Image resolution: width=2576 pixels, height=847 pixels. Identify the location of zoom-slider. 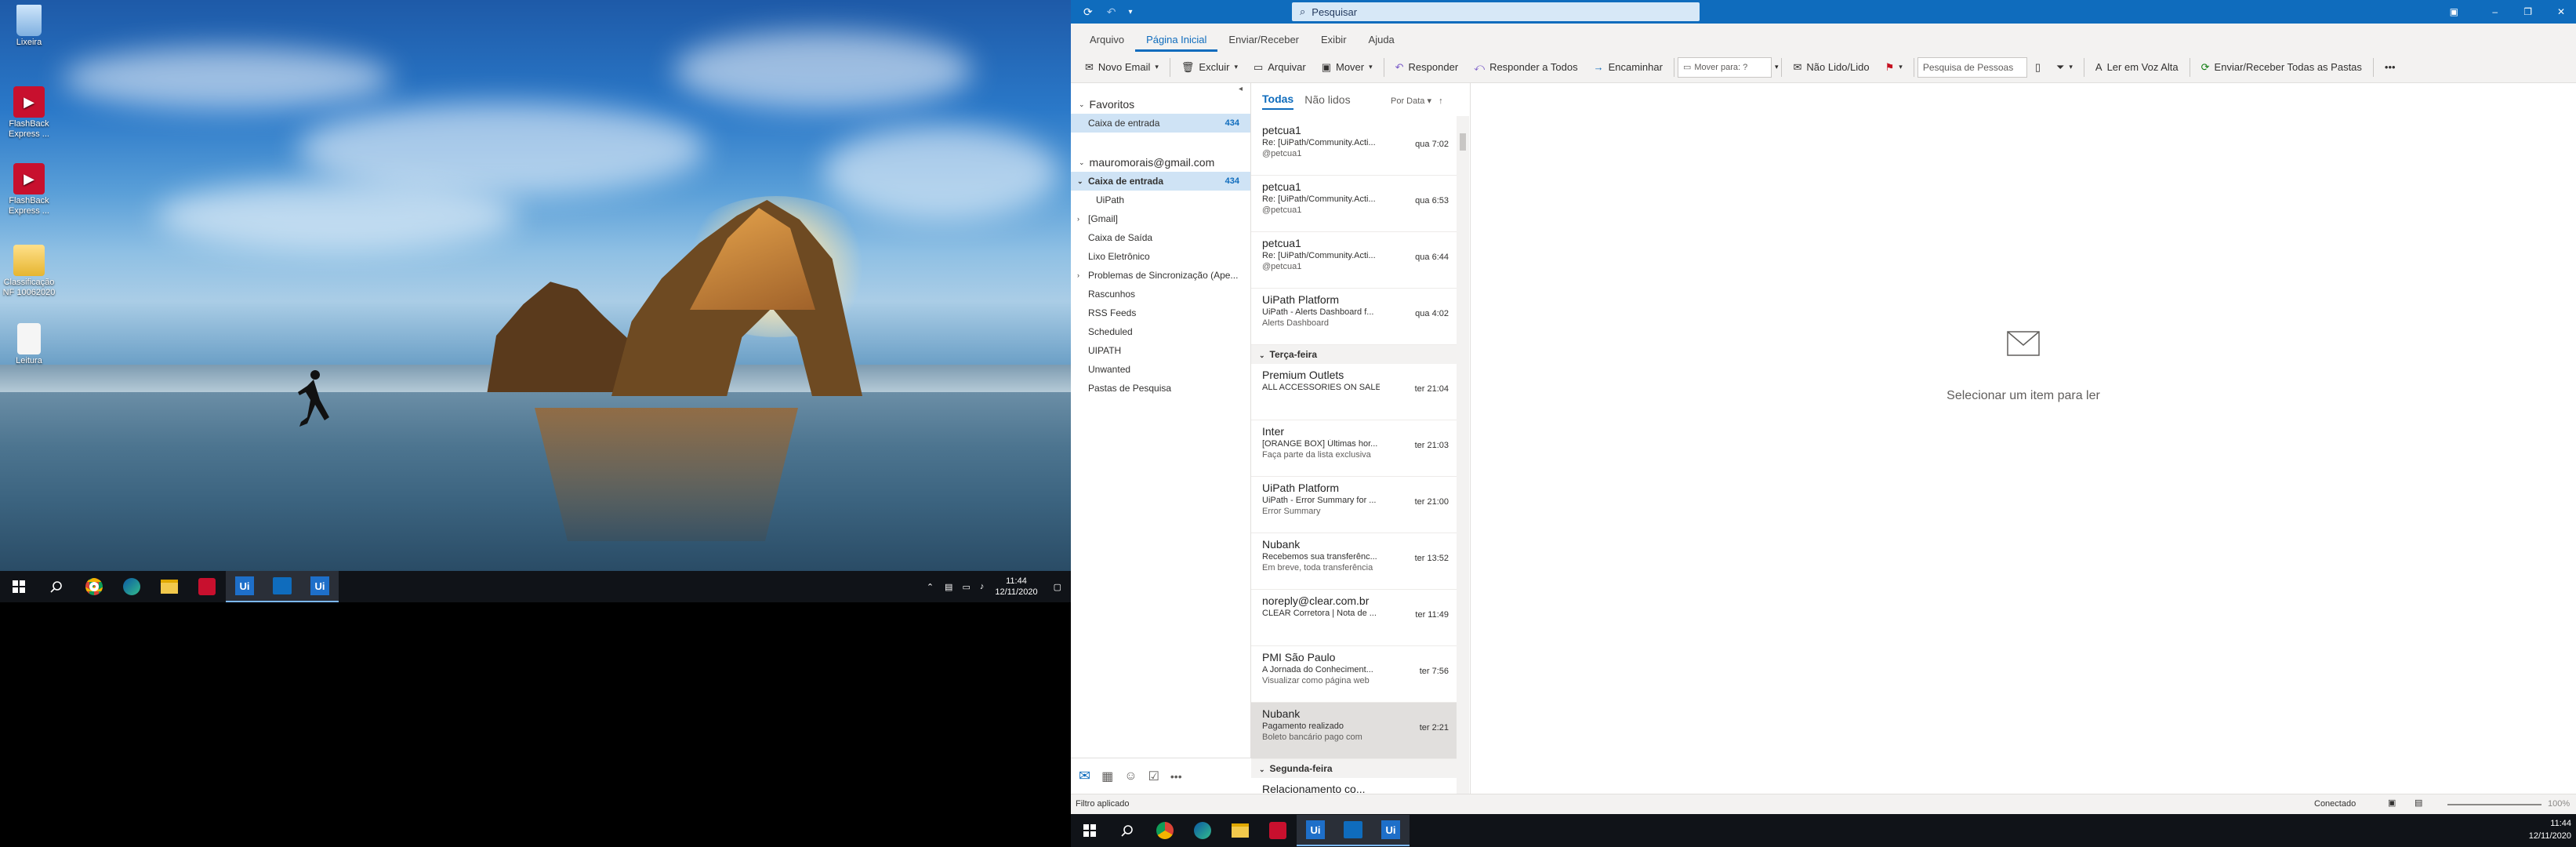
(2495, 804).